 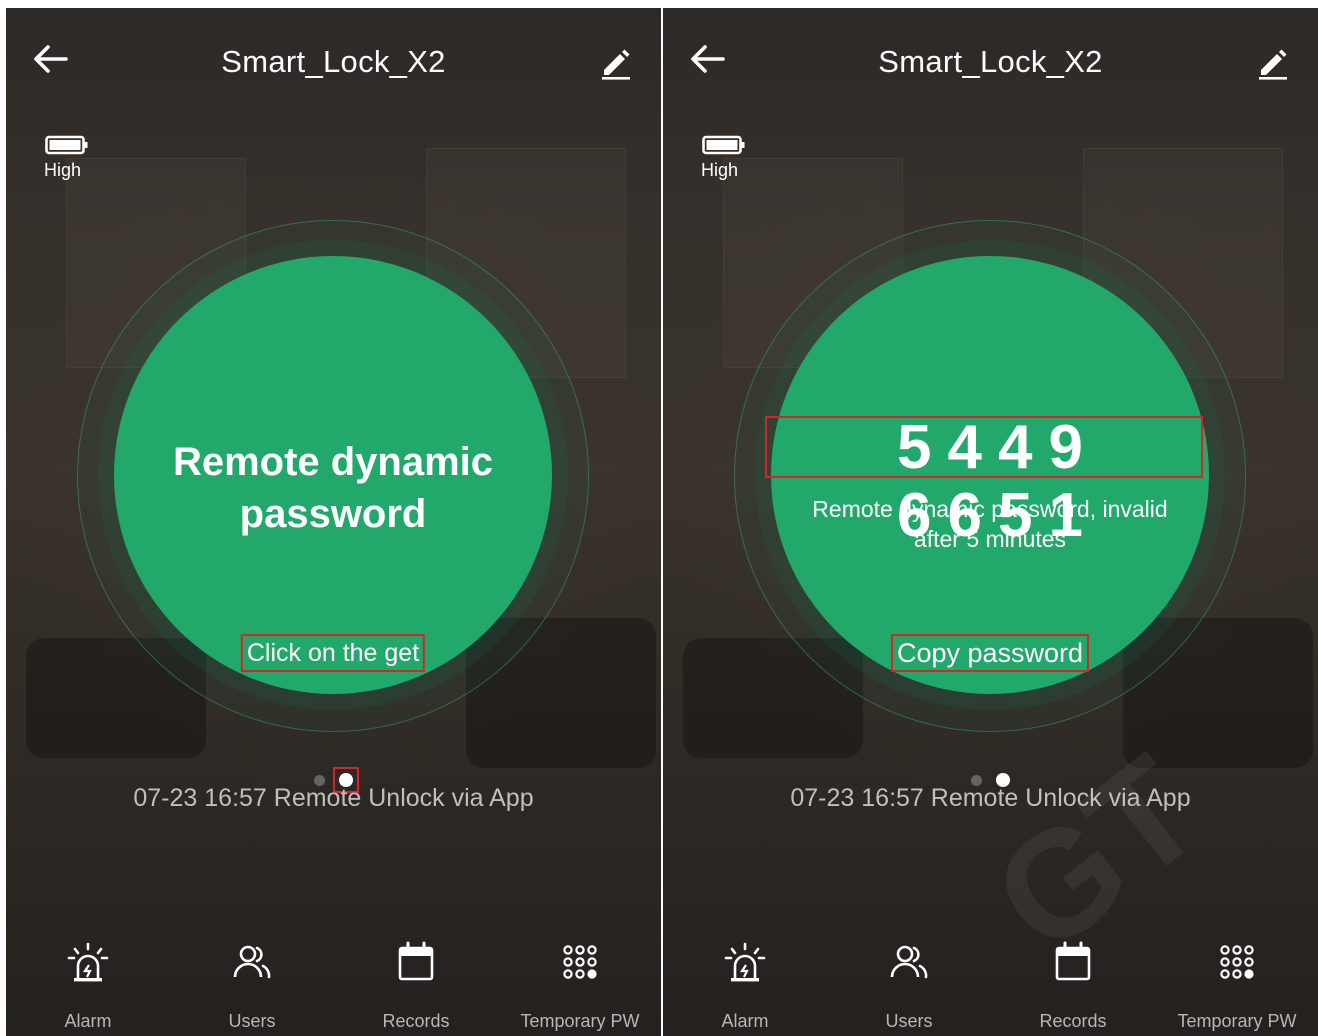 I want to click on circle-title: Remote dynamic password, so click(x=333, y=488).